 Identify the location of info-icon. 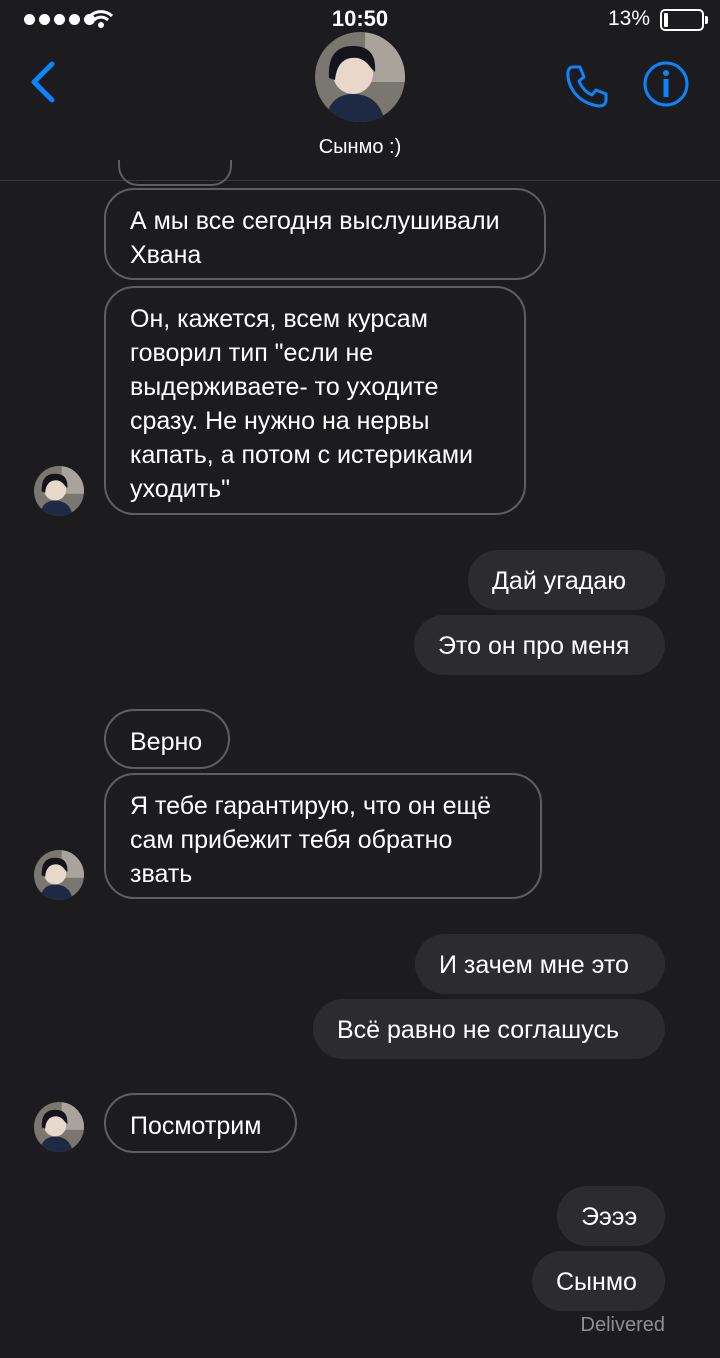
(666, 84).